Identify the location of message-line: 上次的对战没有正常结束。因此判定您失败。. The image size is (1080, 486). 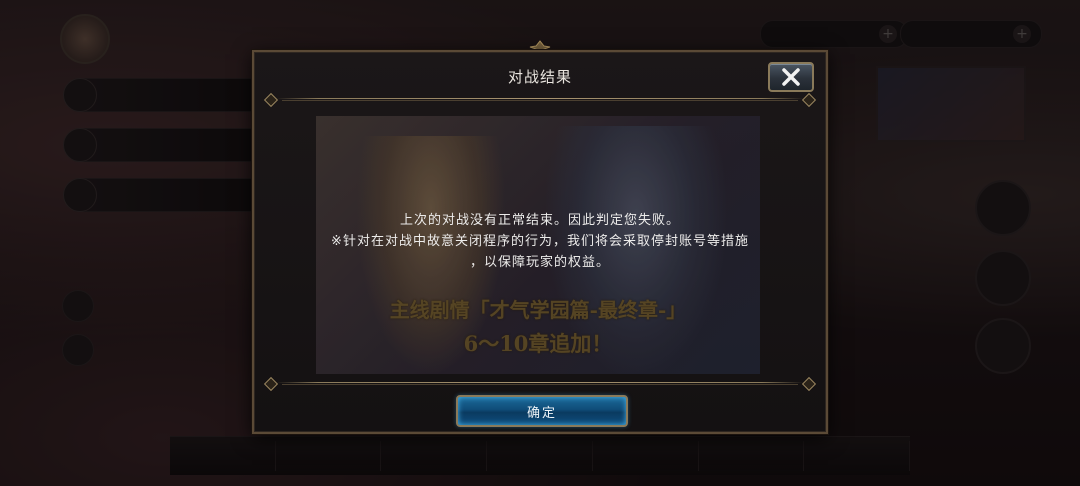
(539, 220).